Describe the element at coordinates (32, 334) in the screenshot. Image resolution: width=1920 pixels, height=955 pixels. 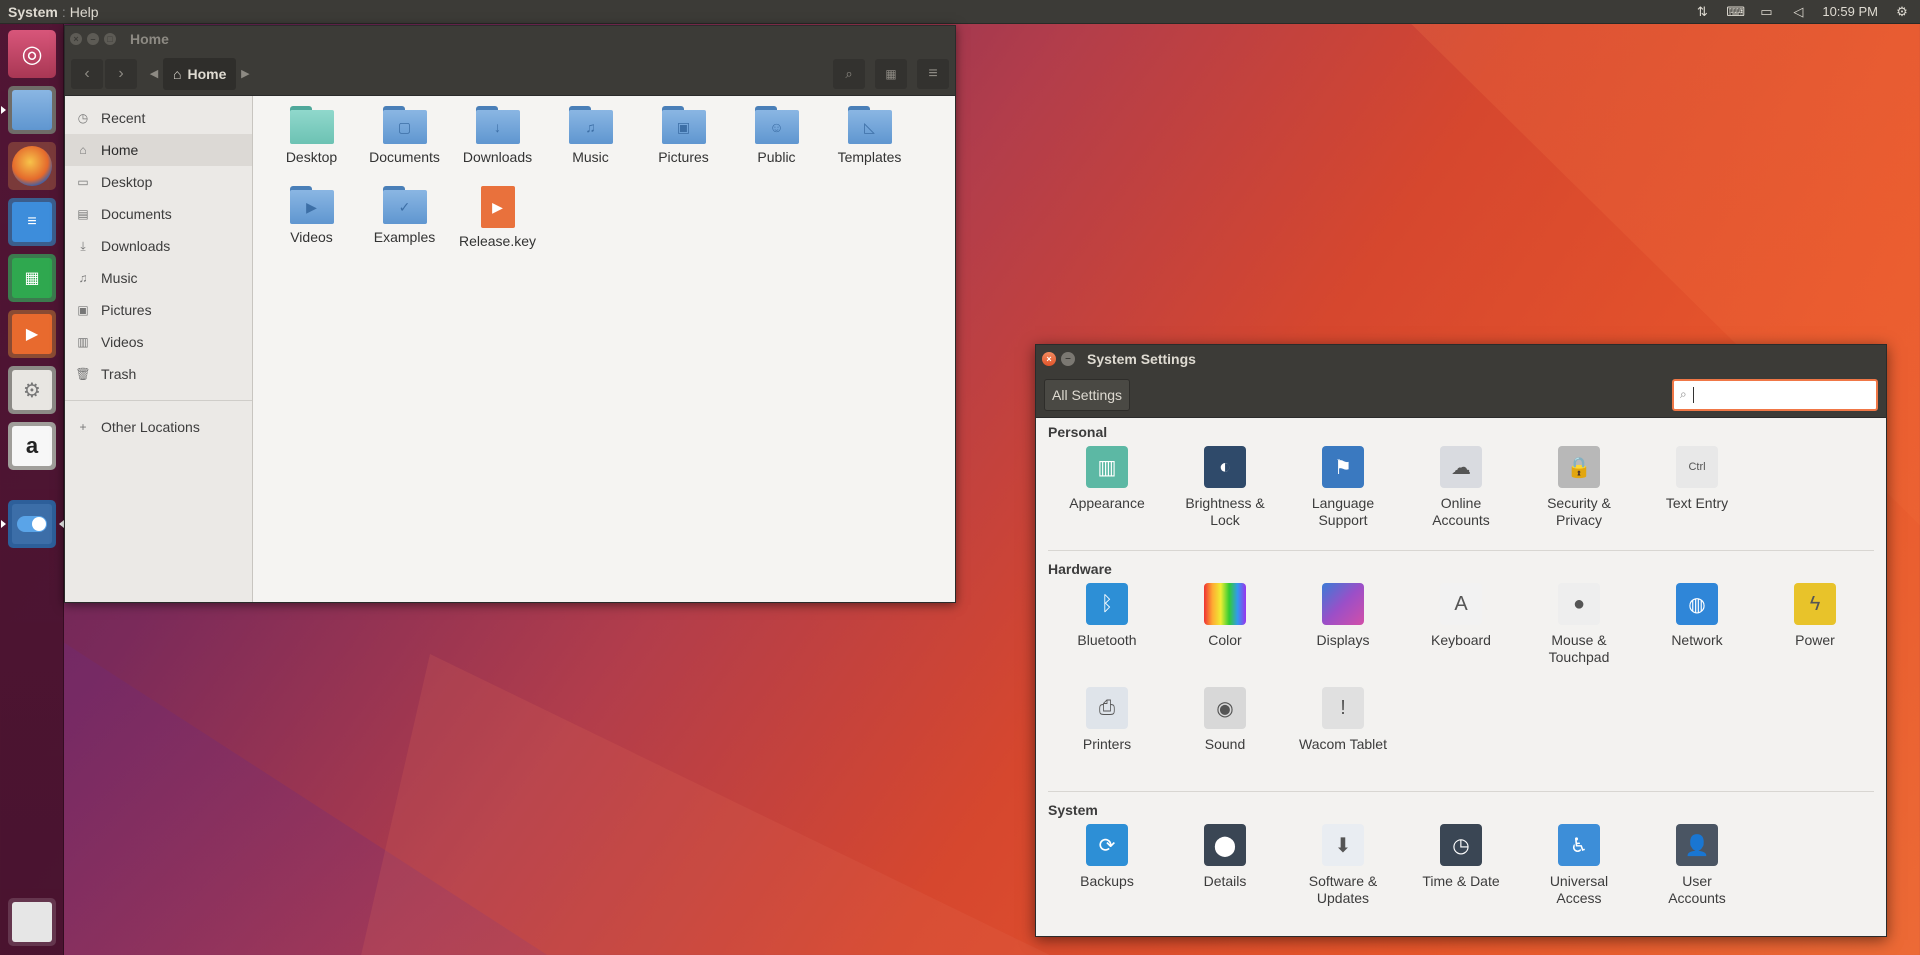
I see `impress-icon: ▶` at that location.